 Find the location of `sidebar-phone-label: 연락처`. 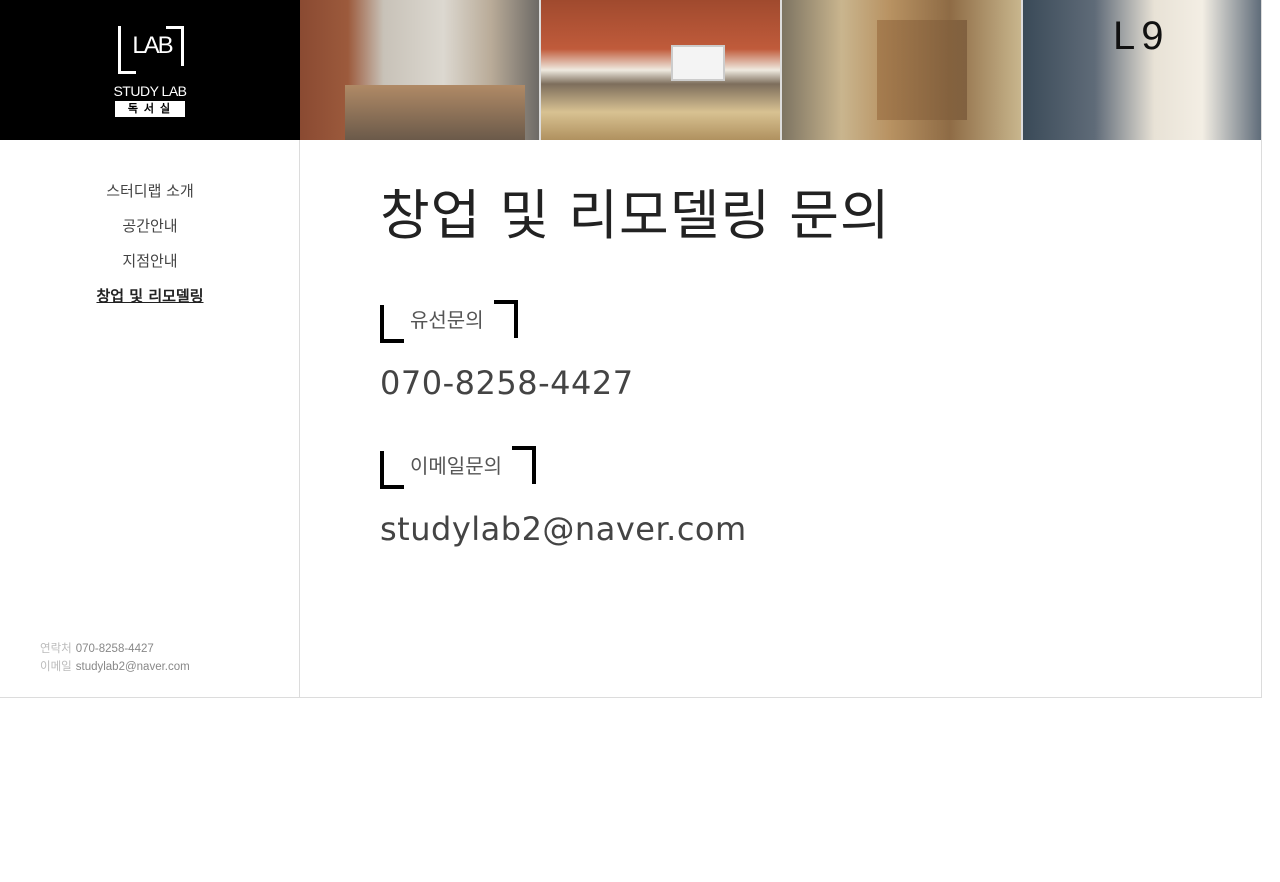

sidebar-phone-label: 연락처 is located at coordinates (56, 649).